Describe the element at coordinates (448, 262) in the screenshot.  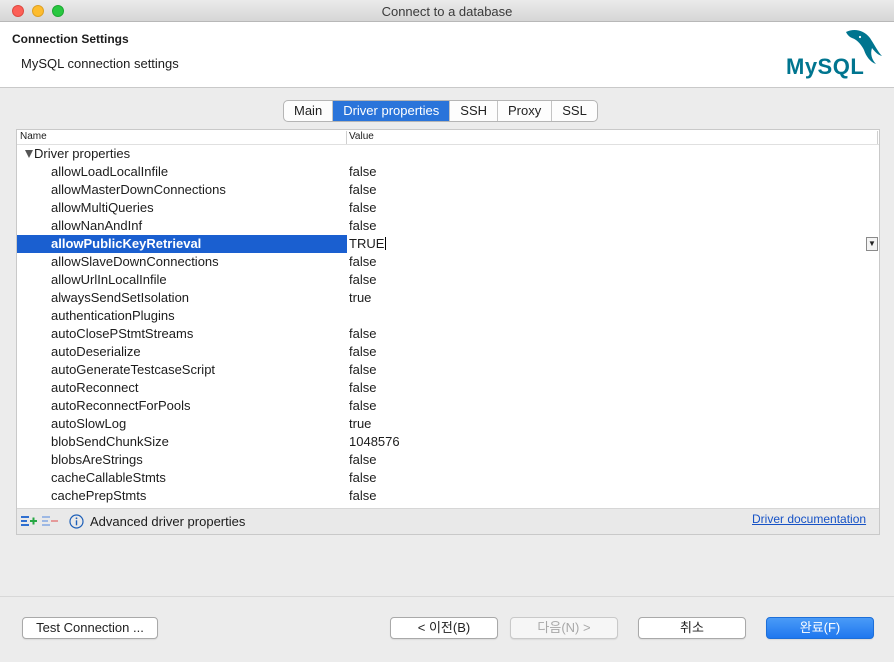
I see `table-row: allowSlaveDownConnections false` at that location.